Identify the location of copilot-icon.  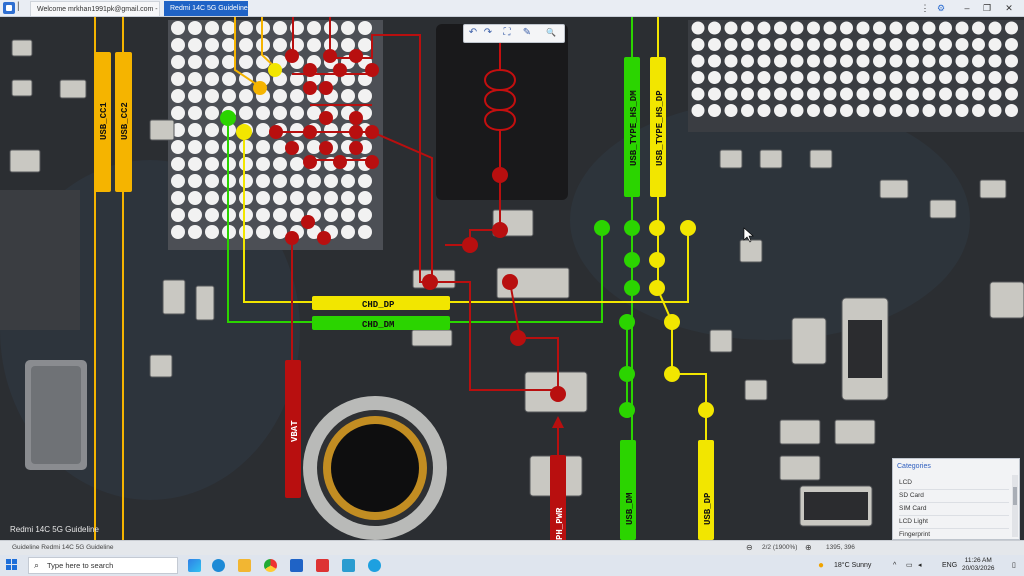
(194, 565).